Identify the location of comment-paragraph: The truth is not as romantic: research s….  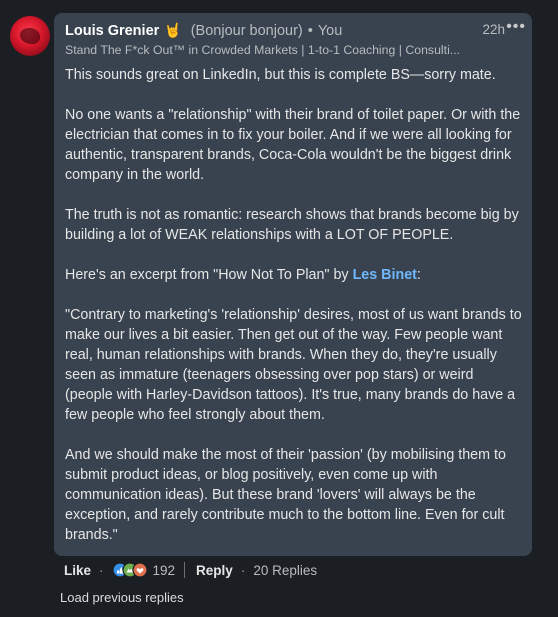
(292, 225).